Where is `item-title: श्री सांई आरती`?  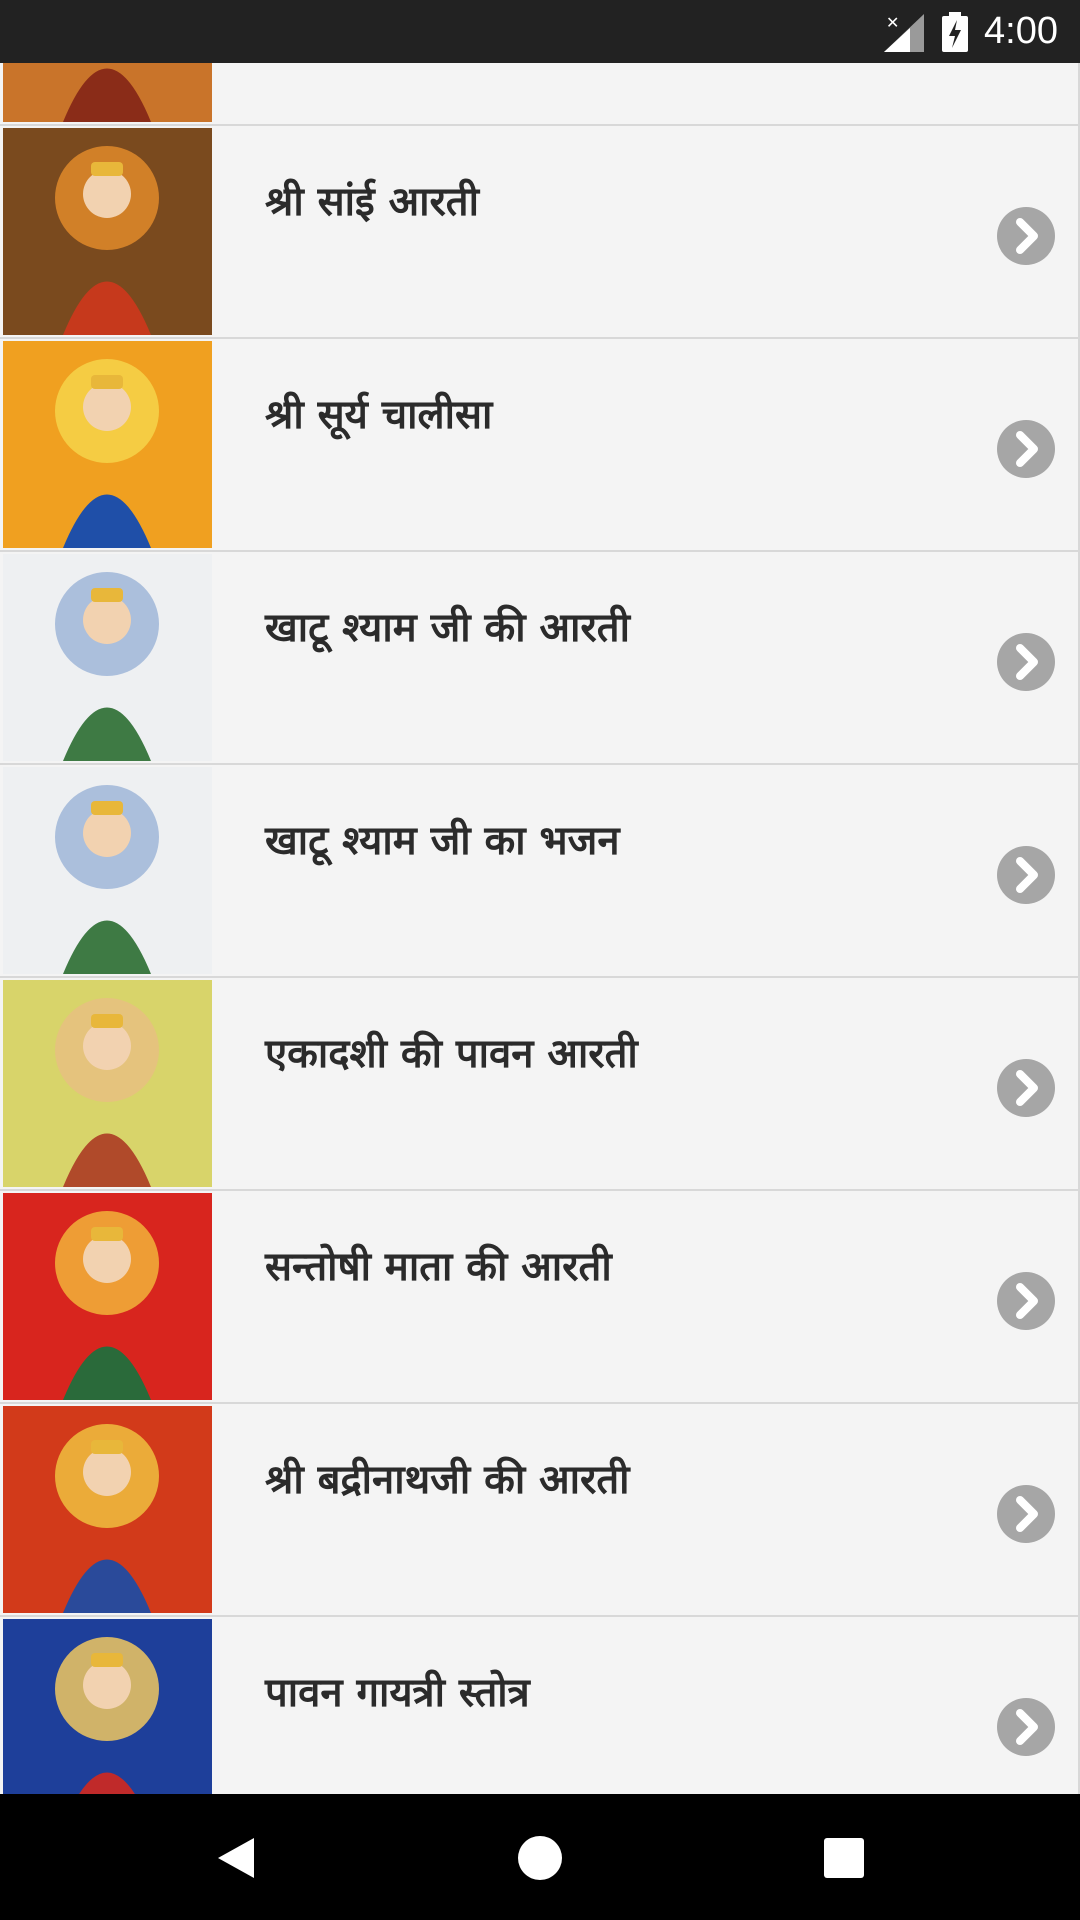 item-title: श्री सांई आरती is located at coordinates (372, 202).